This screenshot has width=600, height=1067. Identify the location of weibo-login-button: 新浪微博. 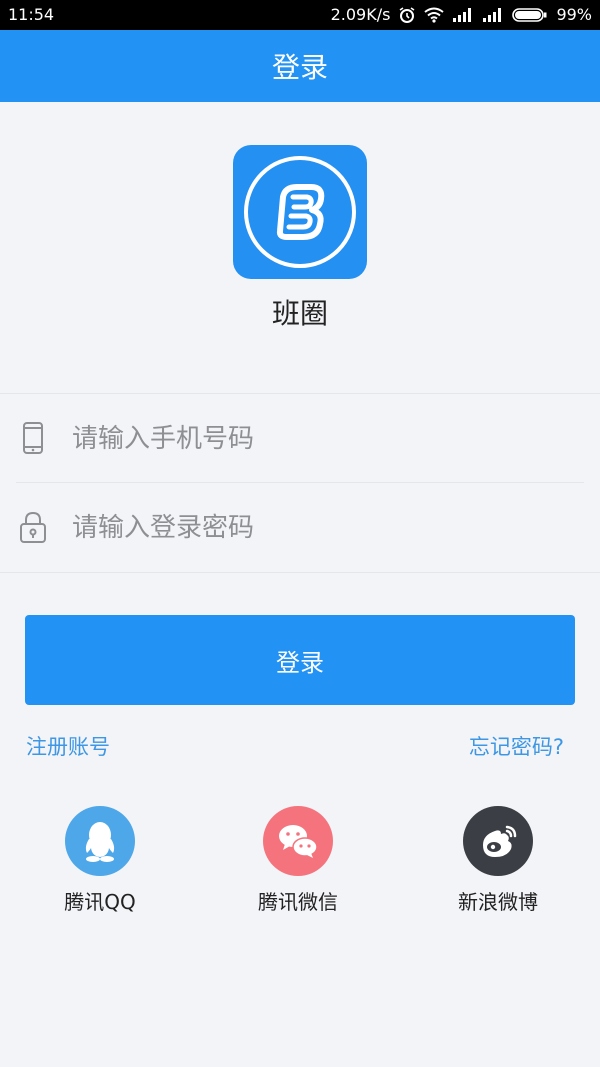
(498, 860).